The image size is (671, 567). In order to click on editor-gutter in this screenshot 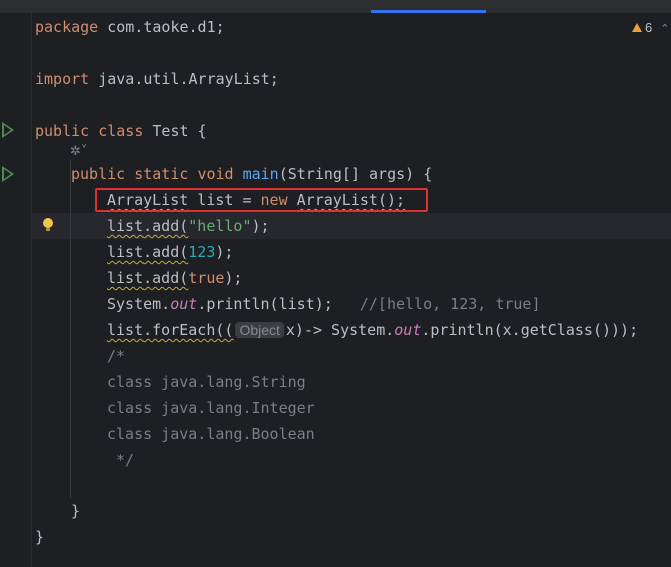, I will do `click(15, 290)`.